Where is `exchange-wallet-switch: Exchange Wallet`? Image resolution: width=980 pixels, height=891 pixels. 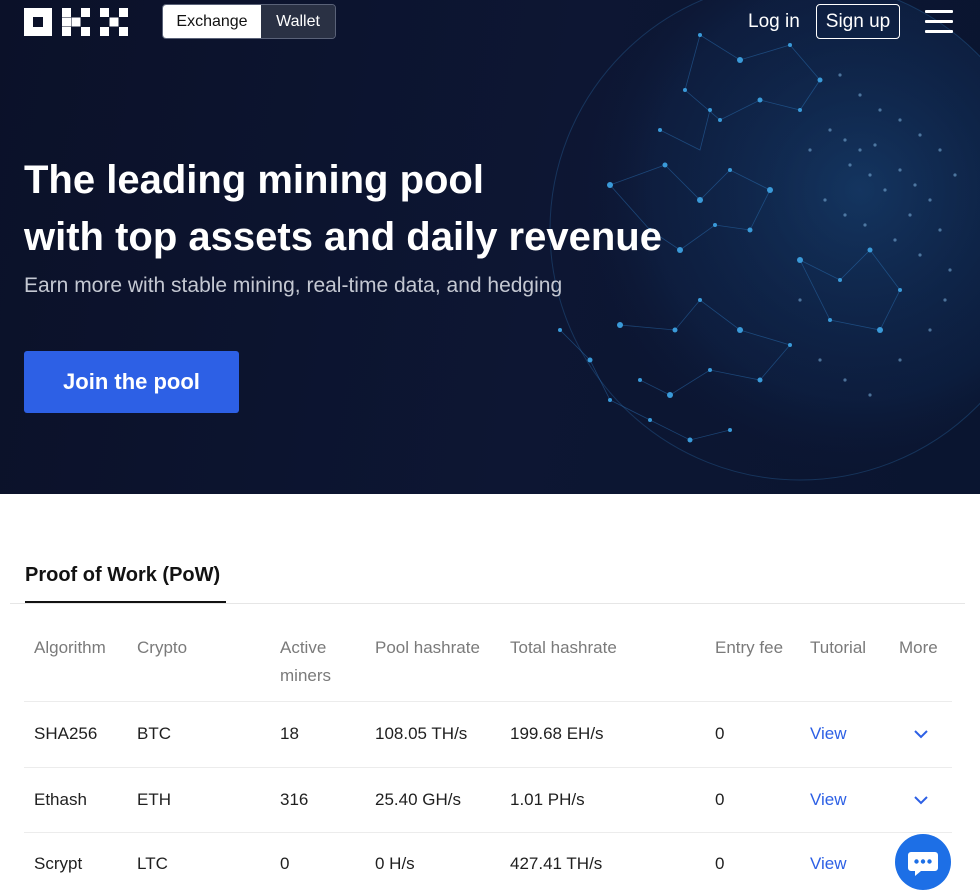
exchange-wallet-switch: Exchange Wallet is located at coordinates (249, 21).